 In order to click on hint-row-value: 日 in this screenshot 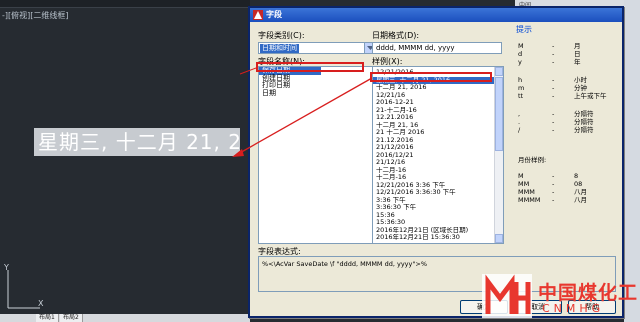, I will do `click(577, 54)`.